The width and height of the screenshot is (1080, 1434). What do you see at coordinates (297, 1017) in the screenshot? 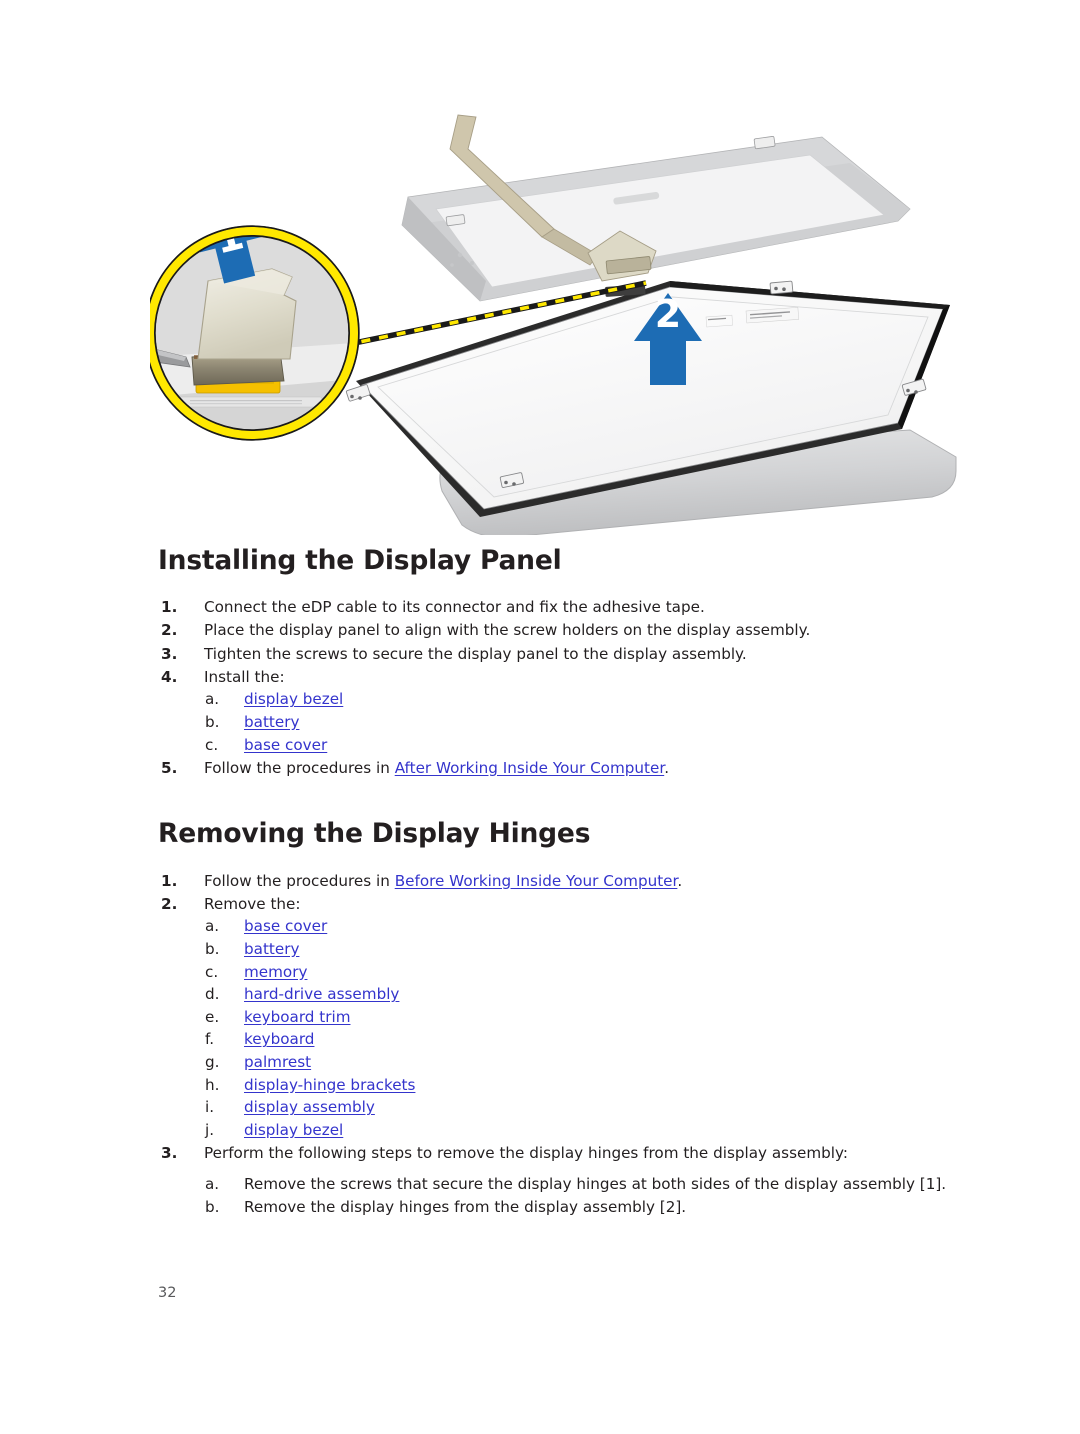
I see `link-keyboard-trim: keyboard trim` at bounding box center [297, 1017].